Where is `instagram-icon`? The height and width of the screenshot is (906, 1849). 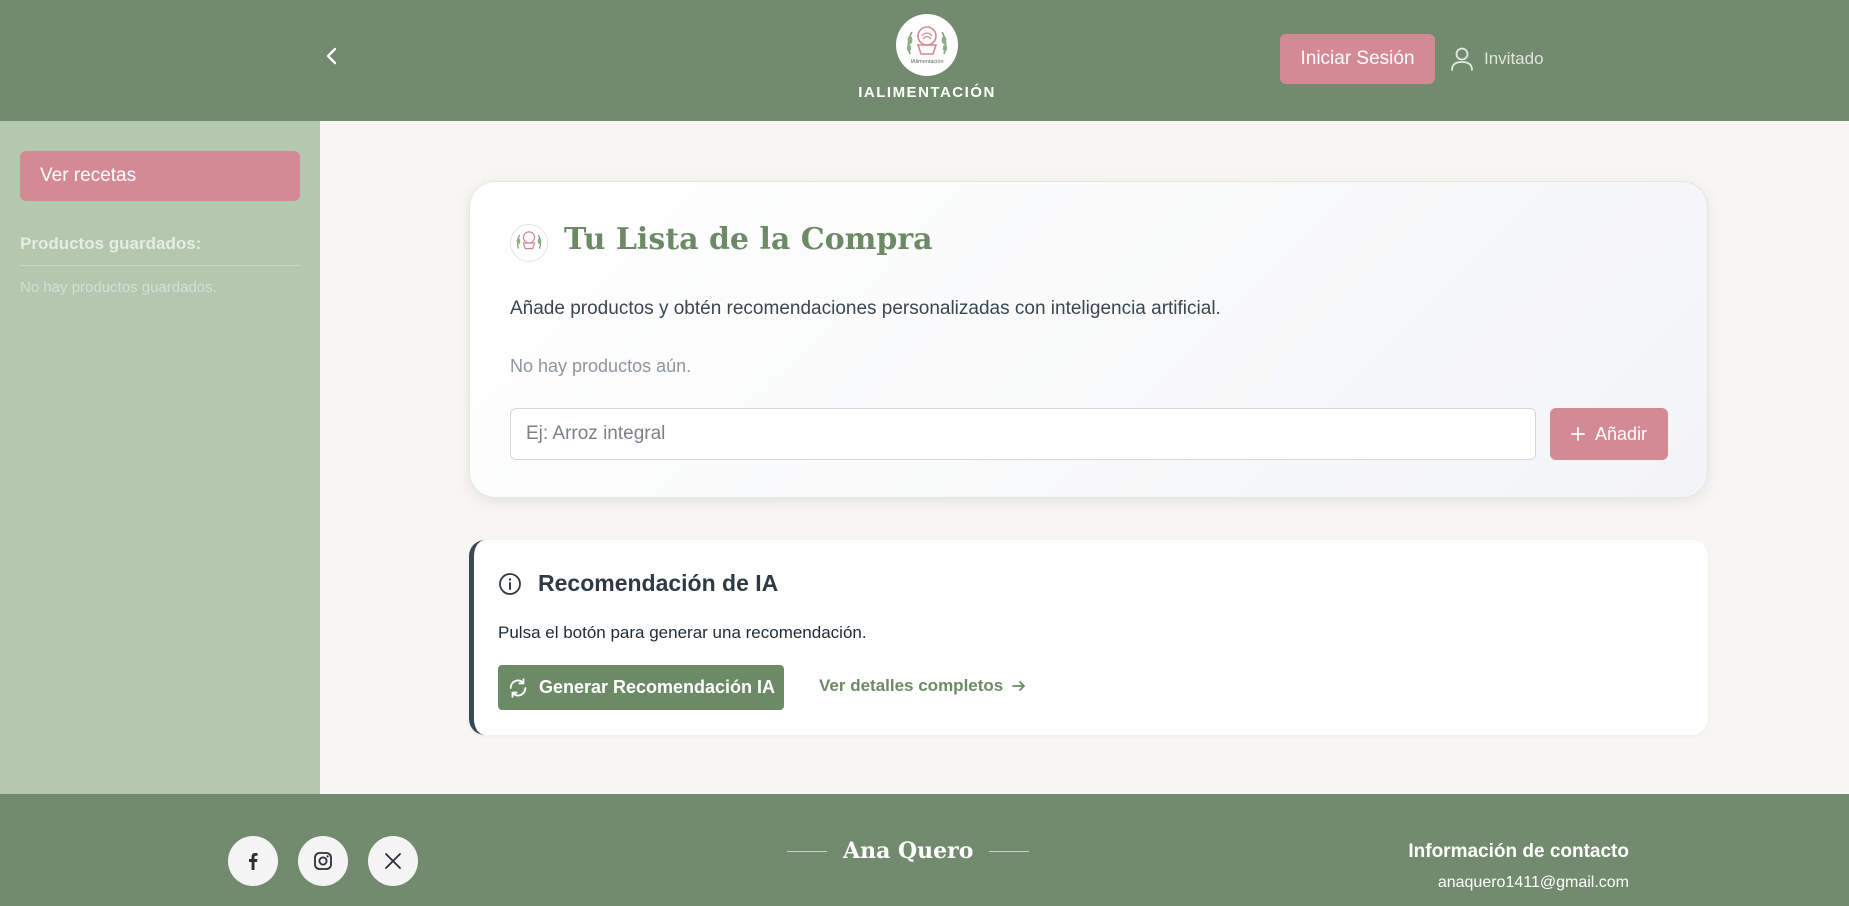 instagram-icon is located at coordinates (323, 861).